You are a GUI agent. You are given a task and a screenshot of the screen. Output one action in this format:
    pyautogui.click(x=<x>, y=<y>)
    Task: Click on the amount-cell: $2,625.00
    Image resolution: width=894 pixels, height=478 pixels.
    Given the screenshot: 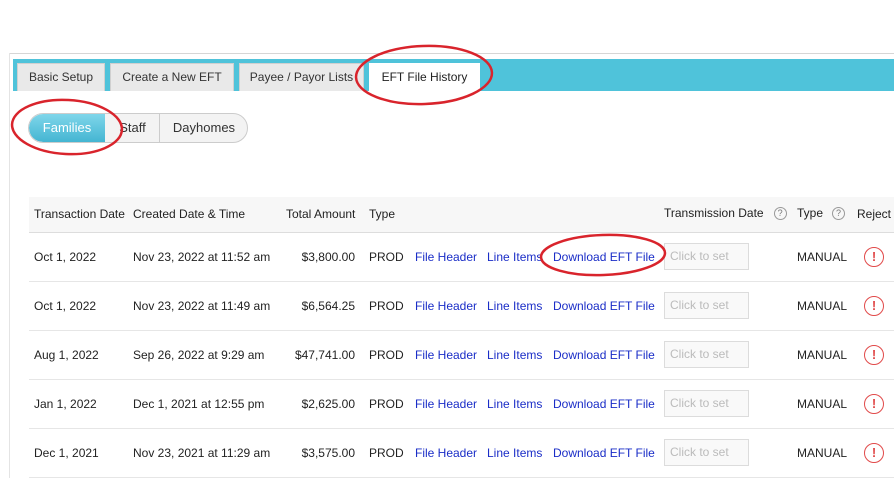 What is the action you would take?
    pyautogui.click(x=328, y=404)
    